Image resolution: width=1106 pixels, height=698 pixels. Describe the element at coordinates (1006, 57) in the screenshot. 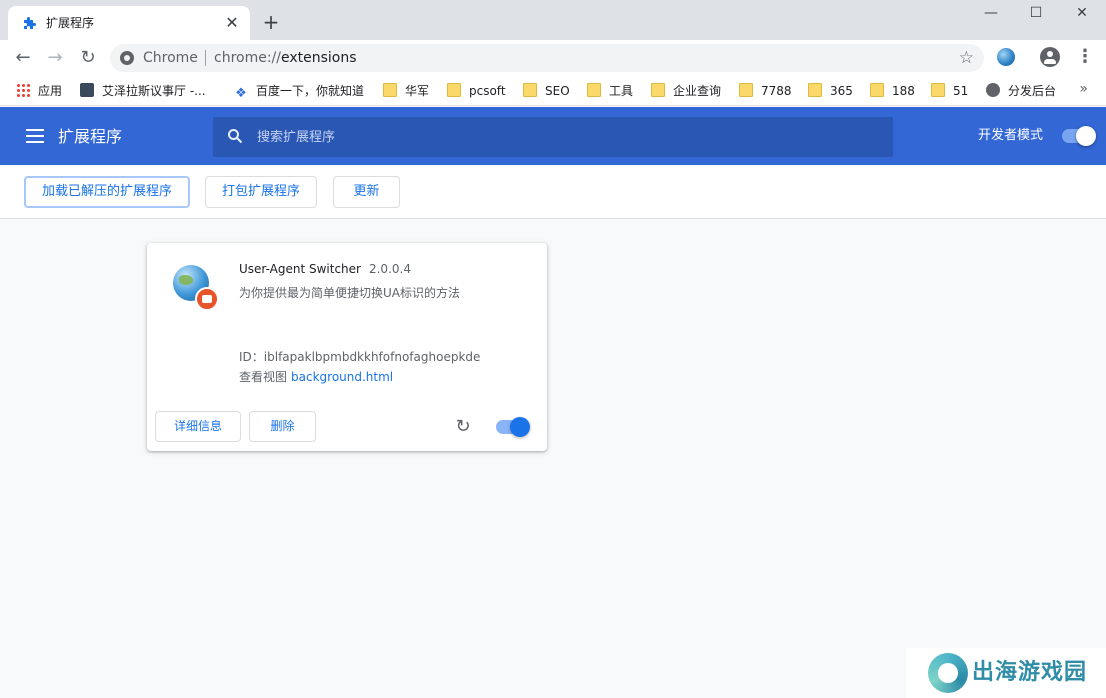

I see `extension-globe-icon` at that location.